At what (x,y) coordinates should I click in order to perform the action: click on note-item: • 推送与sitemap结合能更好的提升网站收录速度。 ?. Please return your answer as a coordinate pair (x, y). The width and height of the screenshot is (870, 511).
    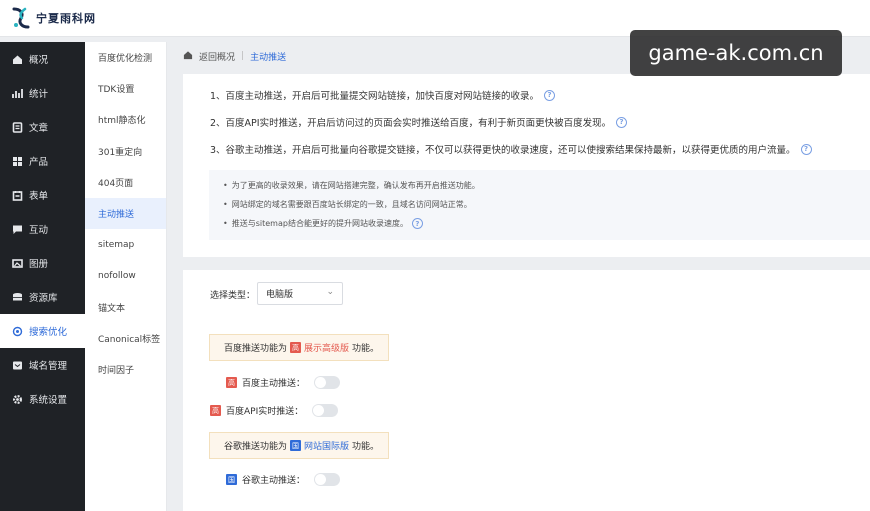
    Looking at the image, I should click on (323, 223).